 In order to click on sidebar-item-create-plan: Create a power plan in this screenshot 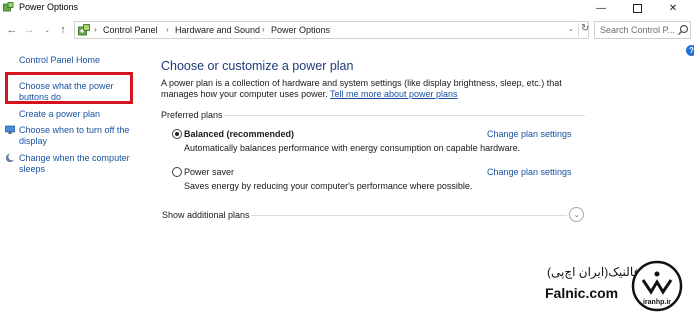, I will do `click(59, 114)`.